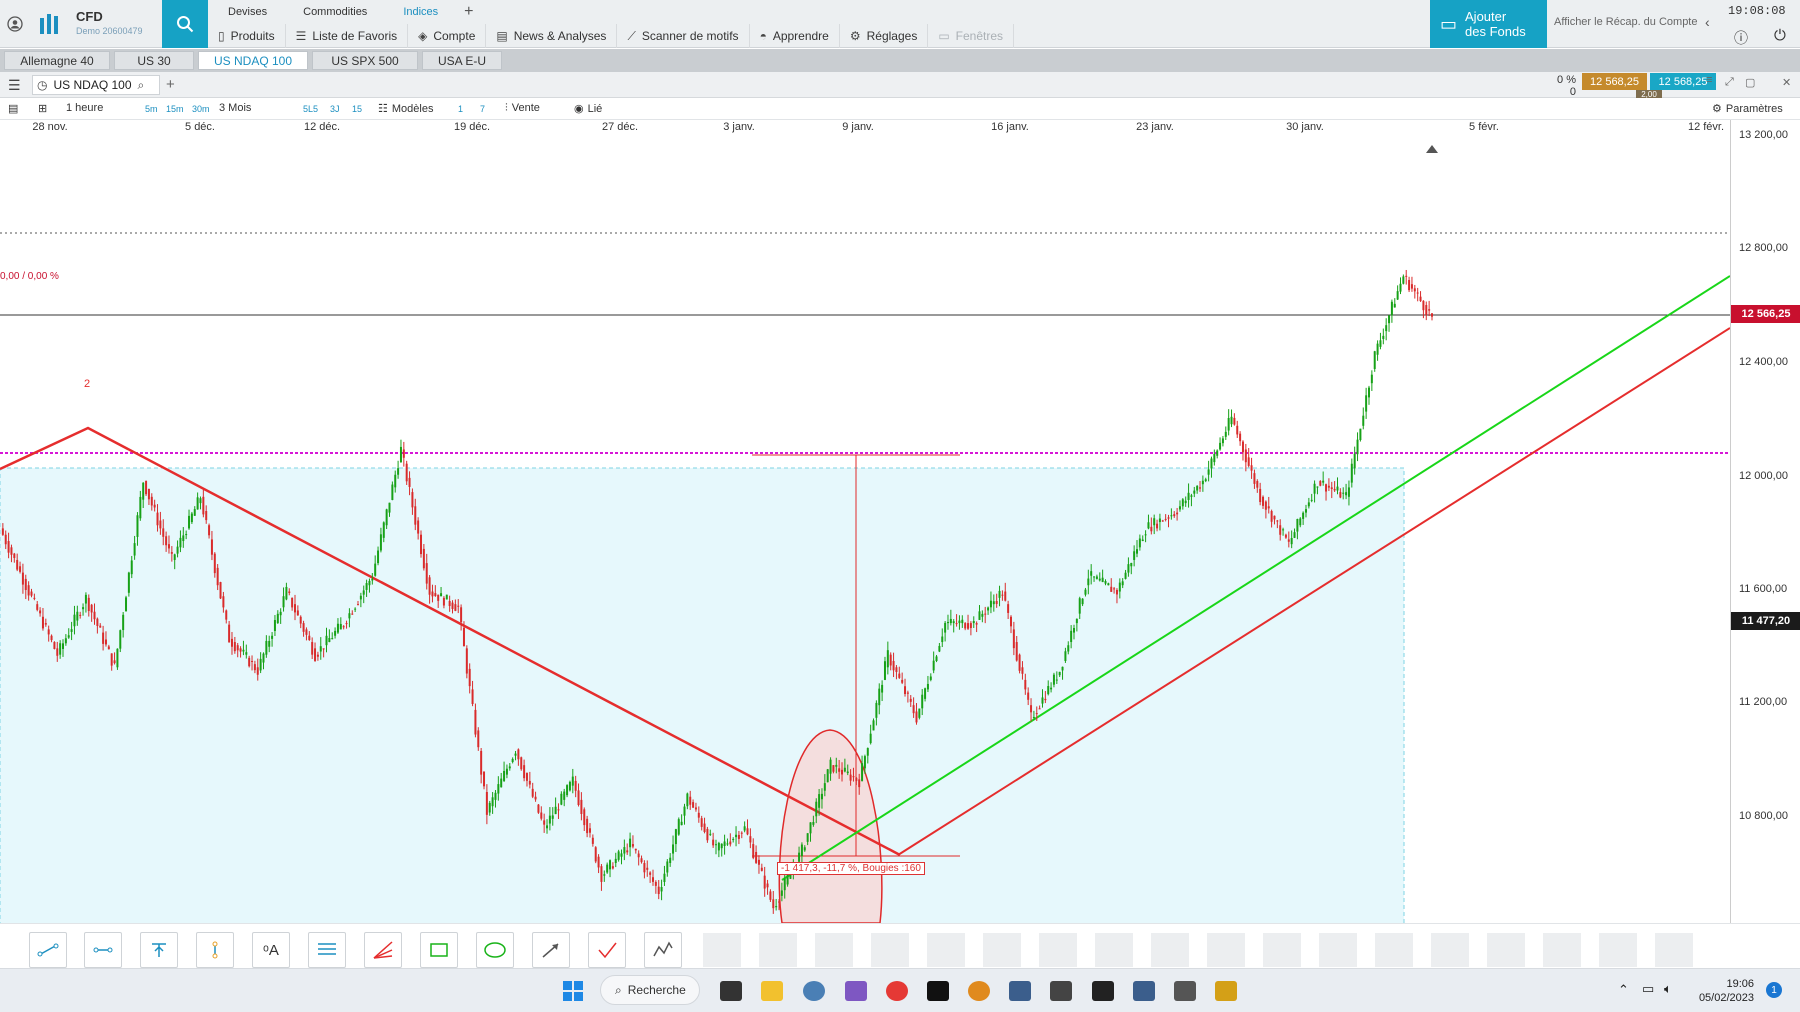 The height and width of the screenshot is (1012, 1800). What do you see at coordinates (1709, 80) in the screenshot?
I see `drag-handle-icon: ≡` at bounding box center [1709, 80].